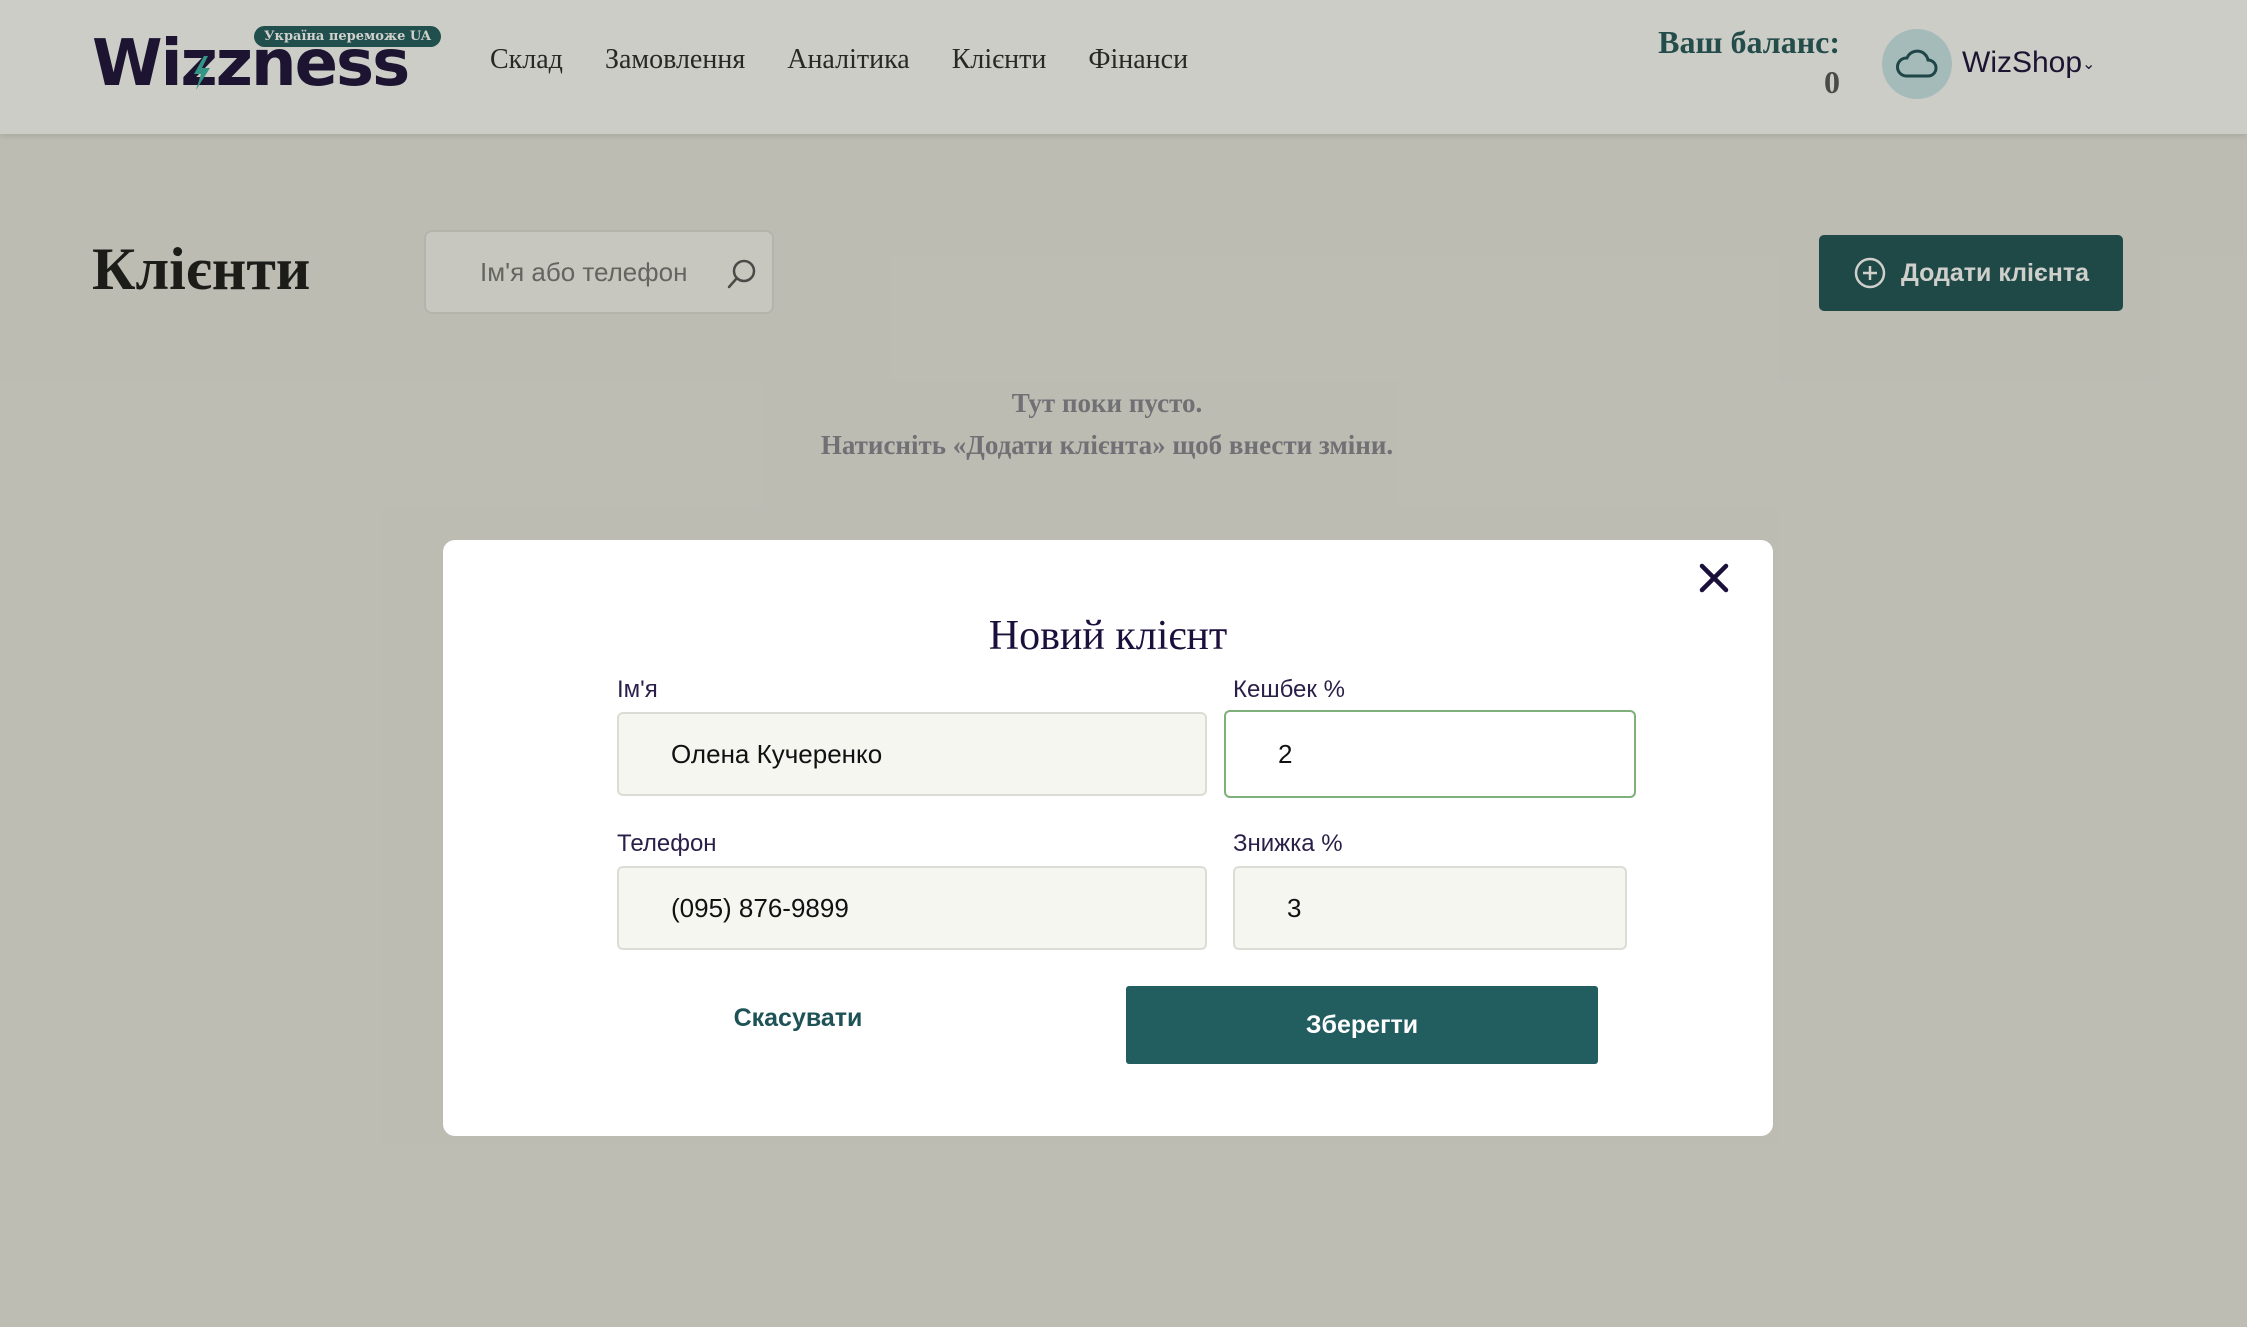 Image resolution: width=2247 pixels, height=1327 pixels. What do you see at coordinates (1362, 1025) in the screenshot?
I see `save-button: Зберегти` at bounding box center [1362, 1025].